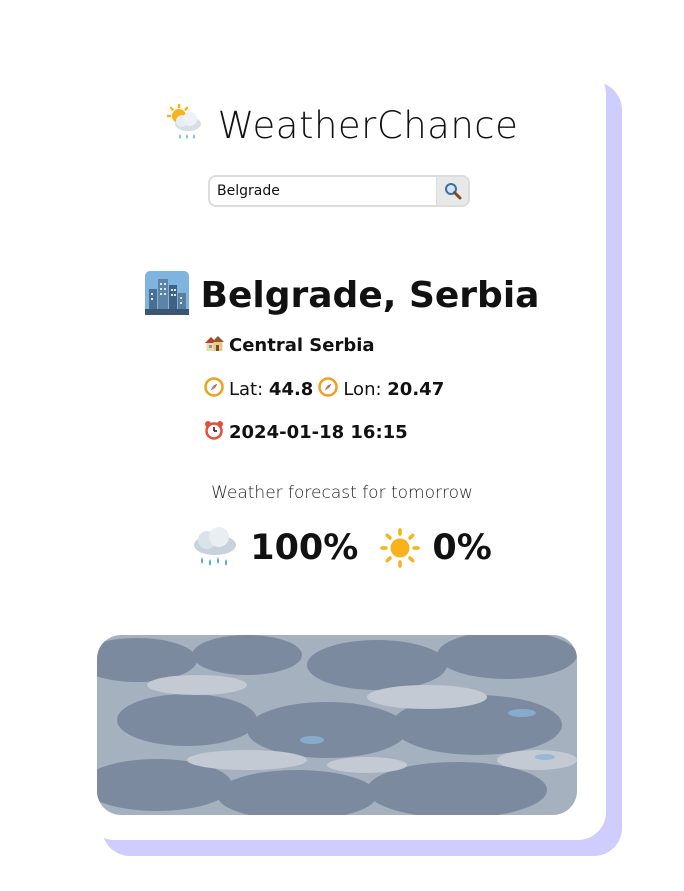 This screenshot has width=684, height=891. I want to click on sun-icon, so click(400, 548).